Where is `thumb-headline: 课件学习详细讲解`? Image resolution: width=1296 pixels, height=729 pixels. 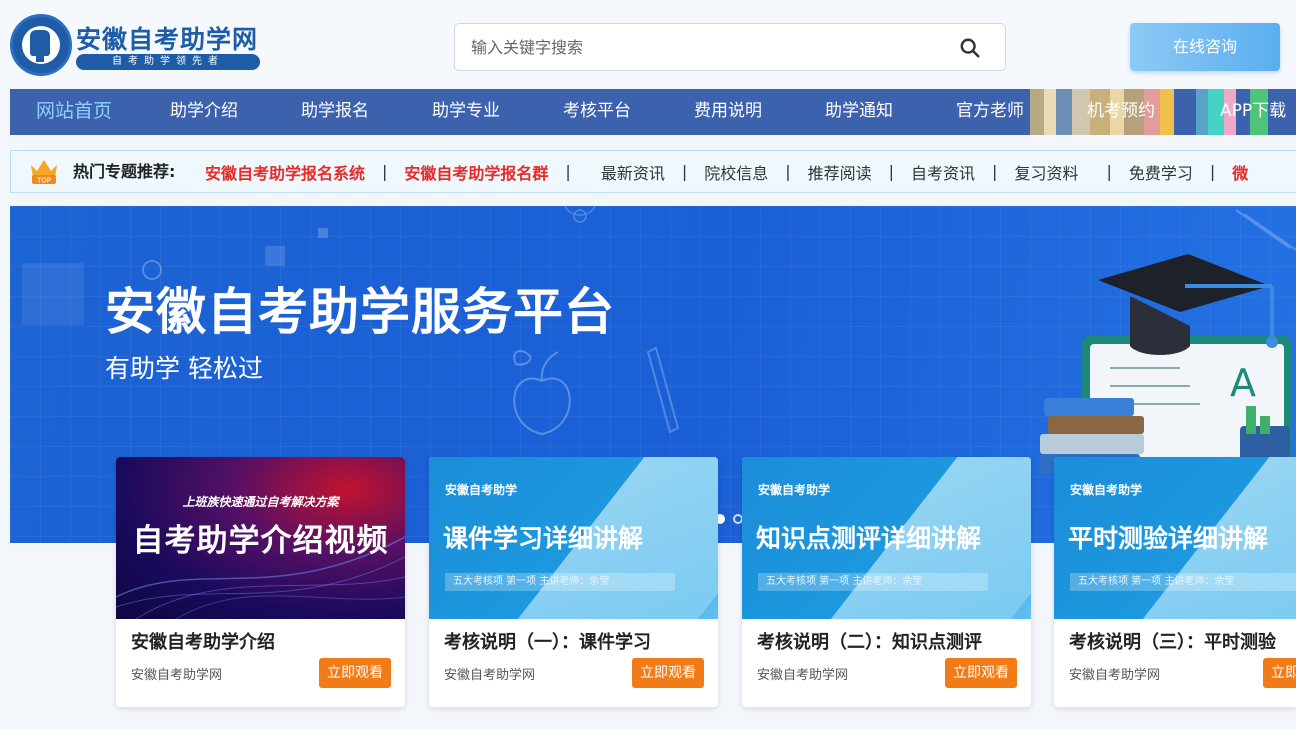 thumb-headline: 课件学习详细讲解 is located at coordinates (543, 538).